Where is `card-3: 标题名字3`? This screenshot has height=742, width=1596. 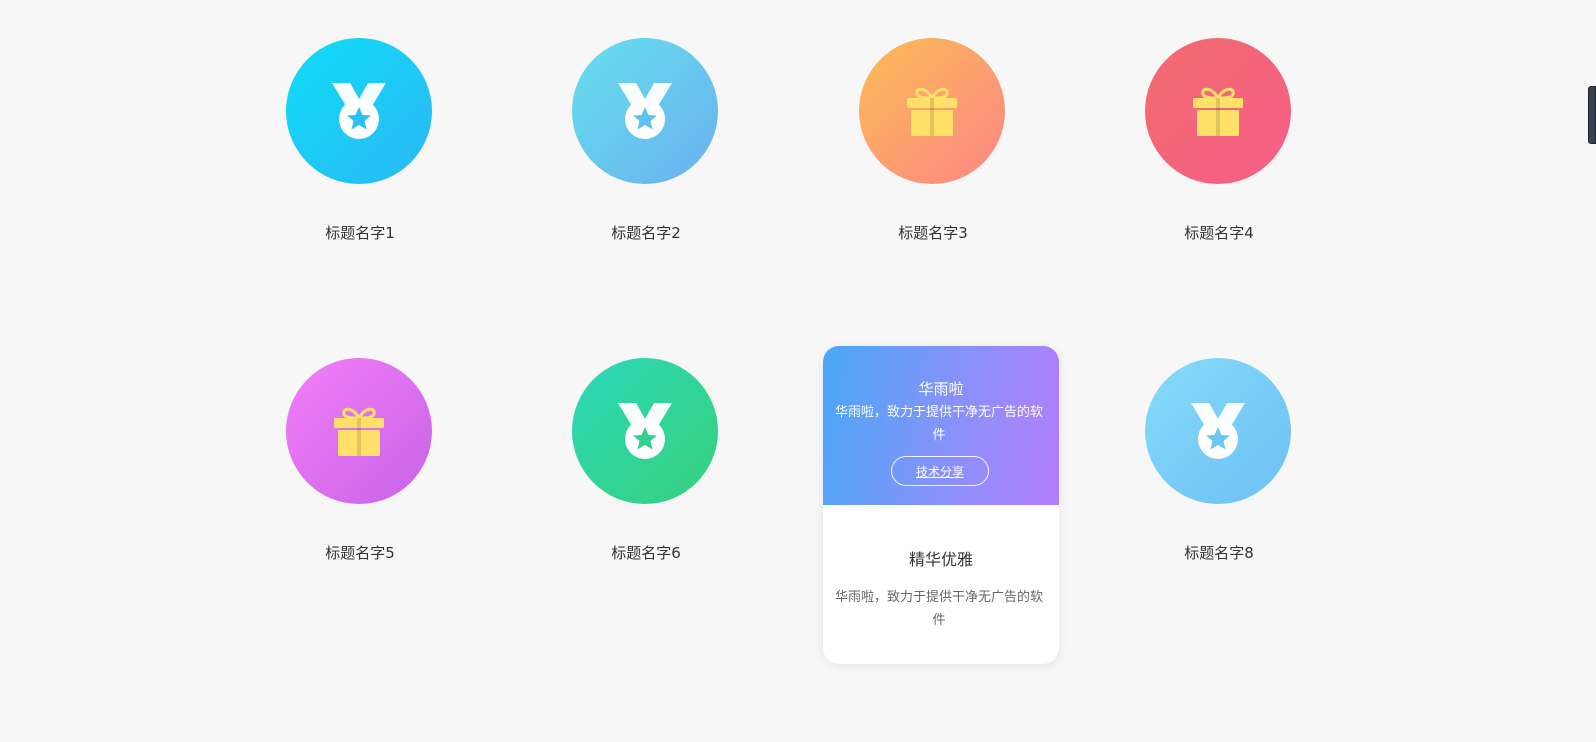 card-3: 标题名字3 is located at coordinates (933, 181).